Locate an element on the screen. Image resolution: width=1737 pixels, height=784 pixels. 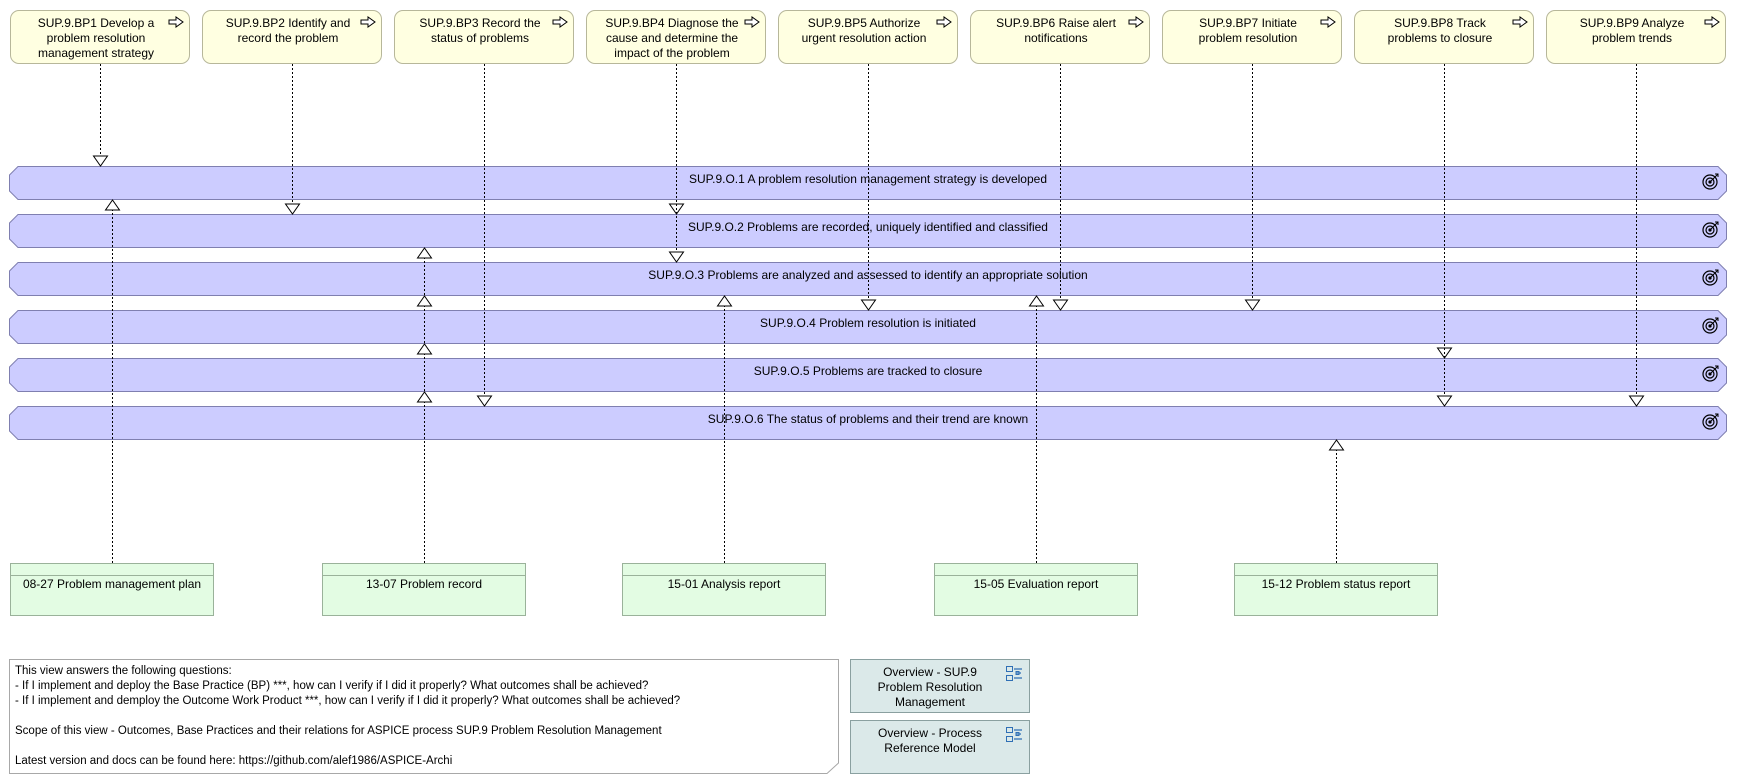
work-product-15-05: 15-05 Evaluation report is located at coordinates (1036, 589).